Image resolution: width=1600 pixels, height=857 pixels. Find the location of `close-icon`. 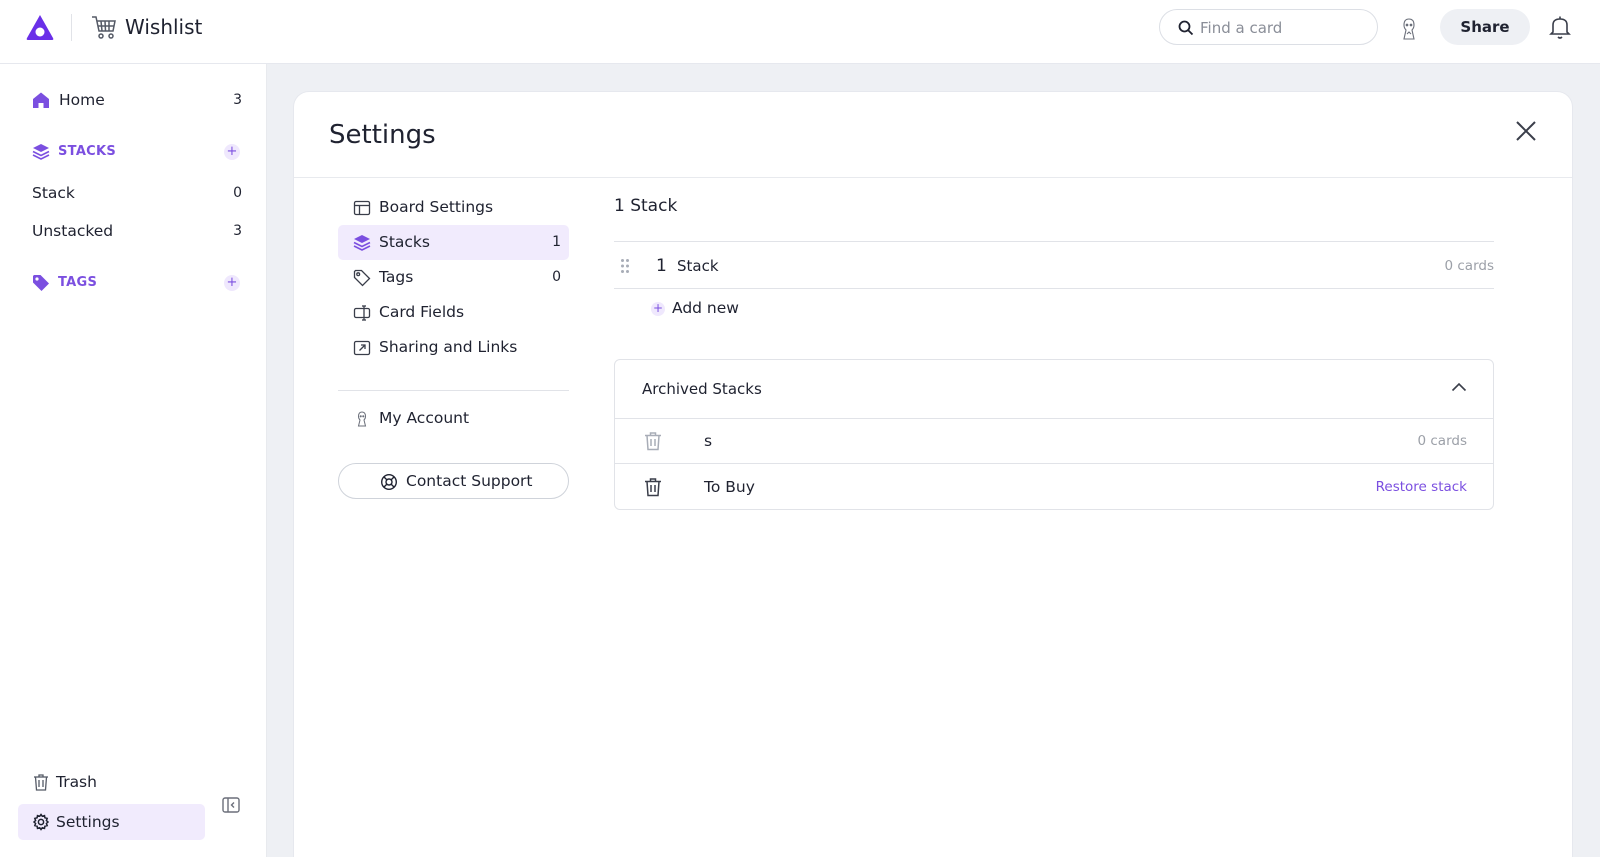

close-icon is located at coordinates (1526, 131).